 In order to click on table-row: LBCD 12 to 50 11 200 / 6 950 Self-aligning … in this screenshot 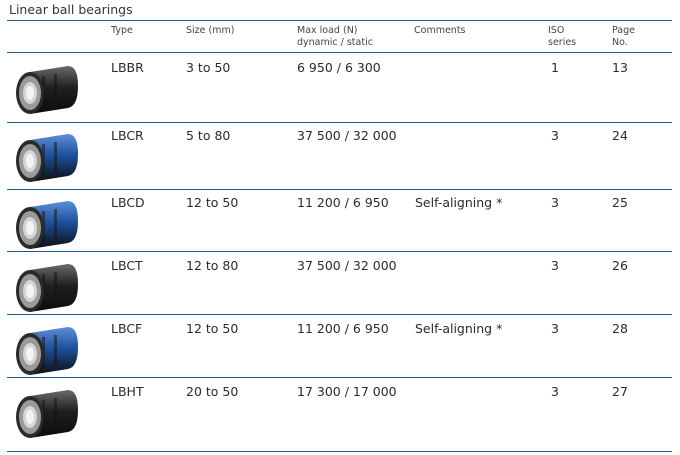, I will do `click(340, 224)`.